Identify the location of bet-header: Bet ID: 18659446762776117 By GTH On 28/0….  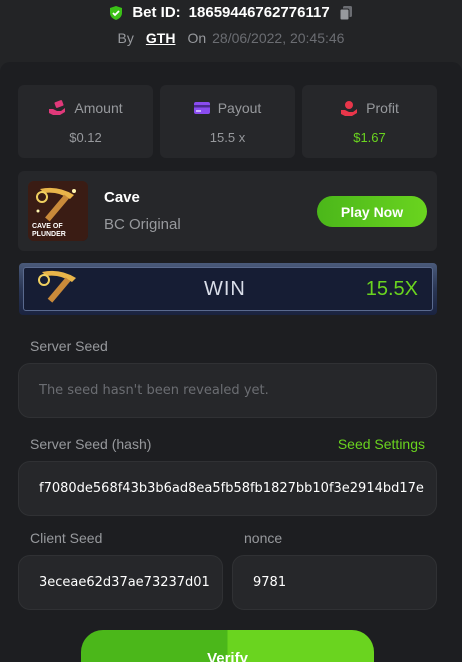
(231, 30).